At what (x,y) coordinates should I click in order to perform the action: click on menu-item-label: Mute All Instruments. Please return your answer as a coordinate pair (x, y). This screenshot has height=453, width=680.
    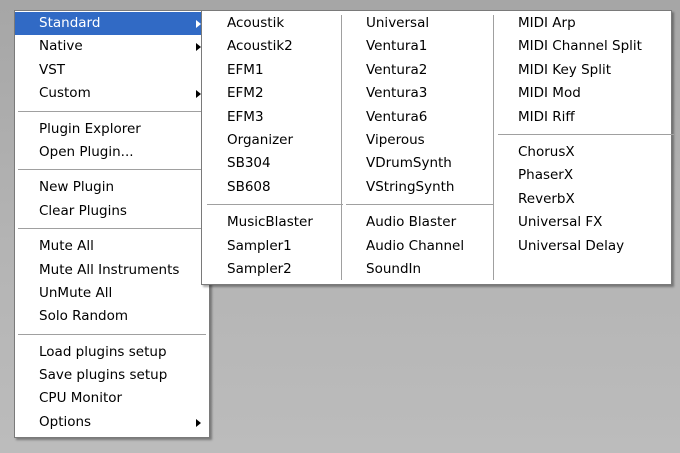
    Looking at the image, I should click on (109, 269).